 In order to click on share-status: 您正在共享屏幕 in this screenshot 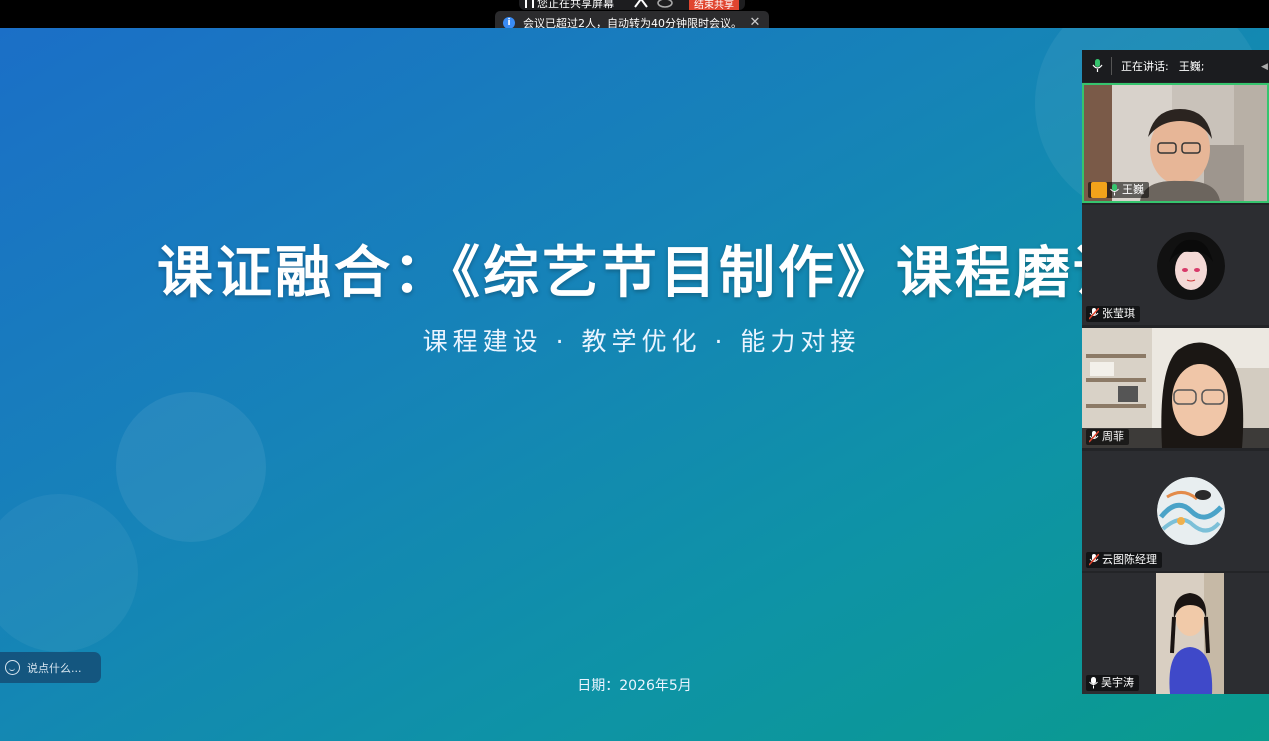, I will do `click(569, 5)`.